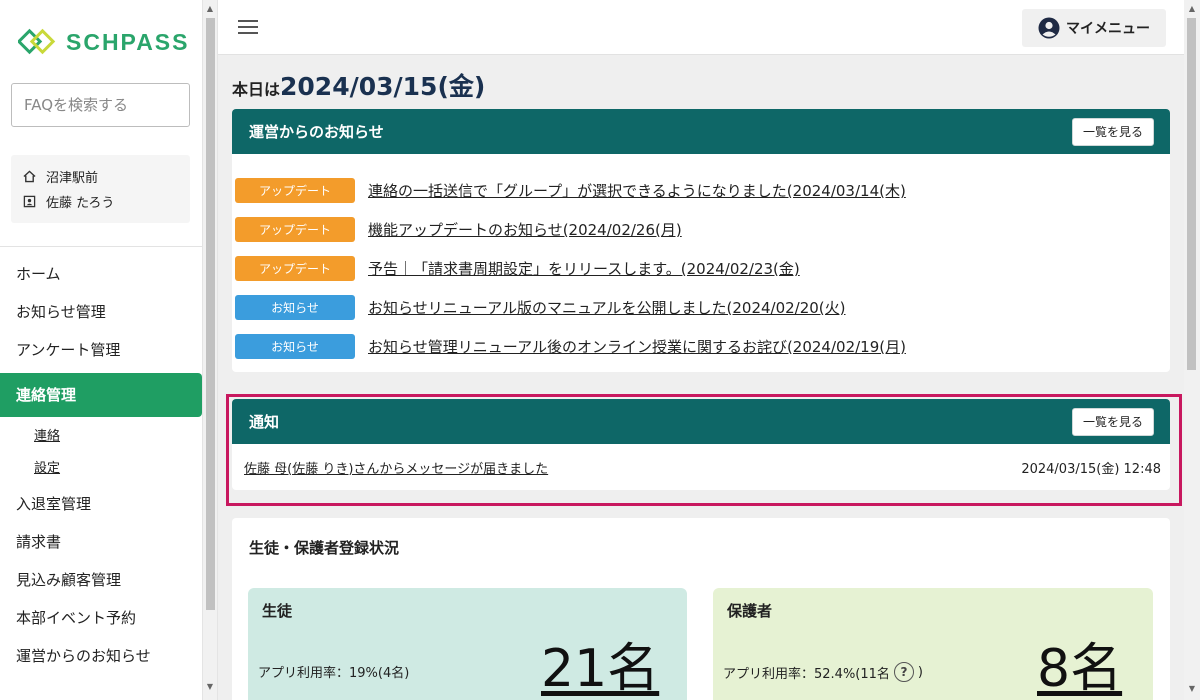 The image size is (1200, 700). What do you see at coordinates (701, 27) in the screenshot?
I see `top-header: マイメニュー` at bounding box center [701, 27].